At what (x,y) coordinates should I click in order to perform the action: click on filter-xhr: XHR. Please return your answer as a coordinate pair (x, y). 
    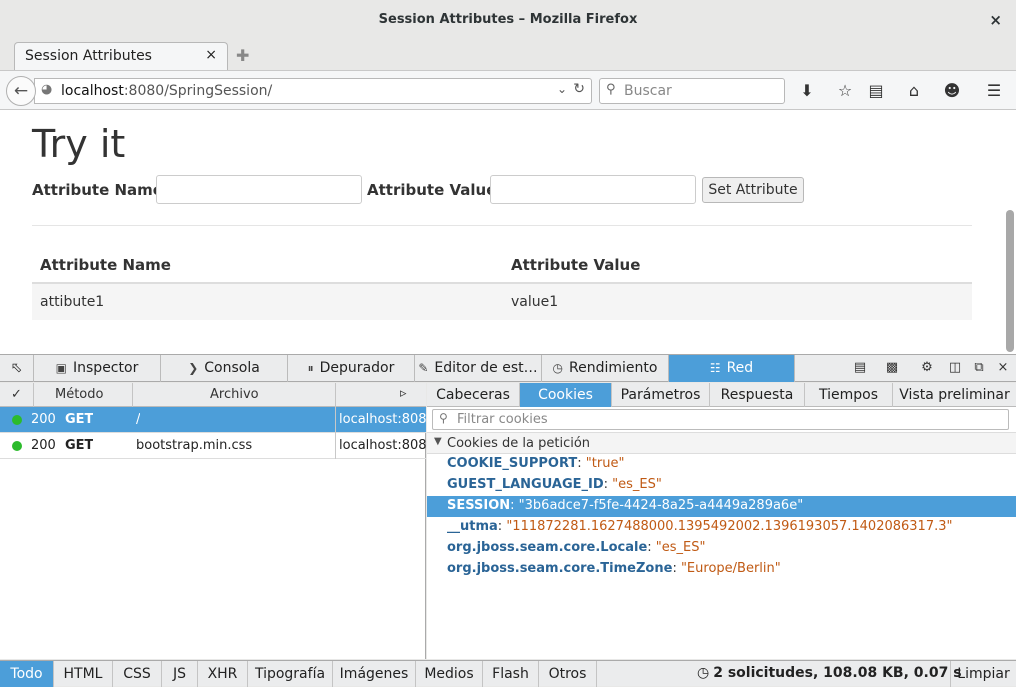
    Looking at the image, I should click on (223, 674).